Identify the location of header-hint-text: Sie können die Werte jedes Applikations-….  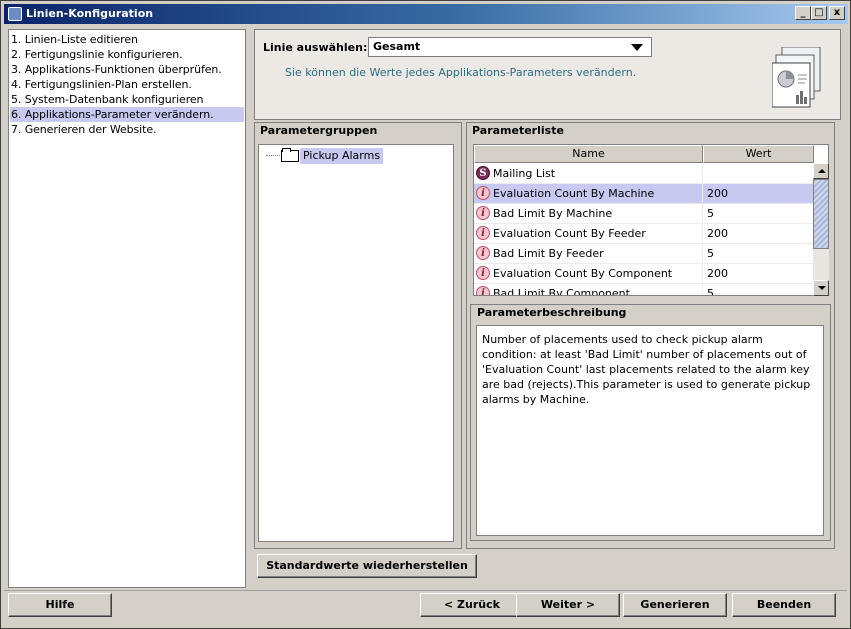
(461, 72).